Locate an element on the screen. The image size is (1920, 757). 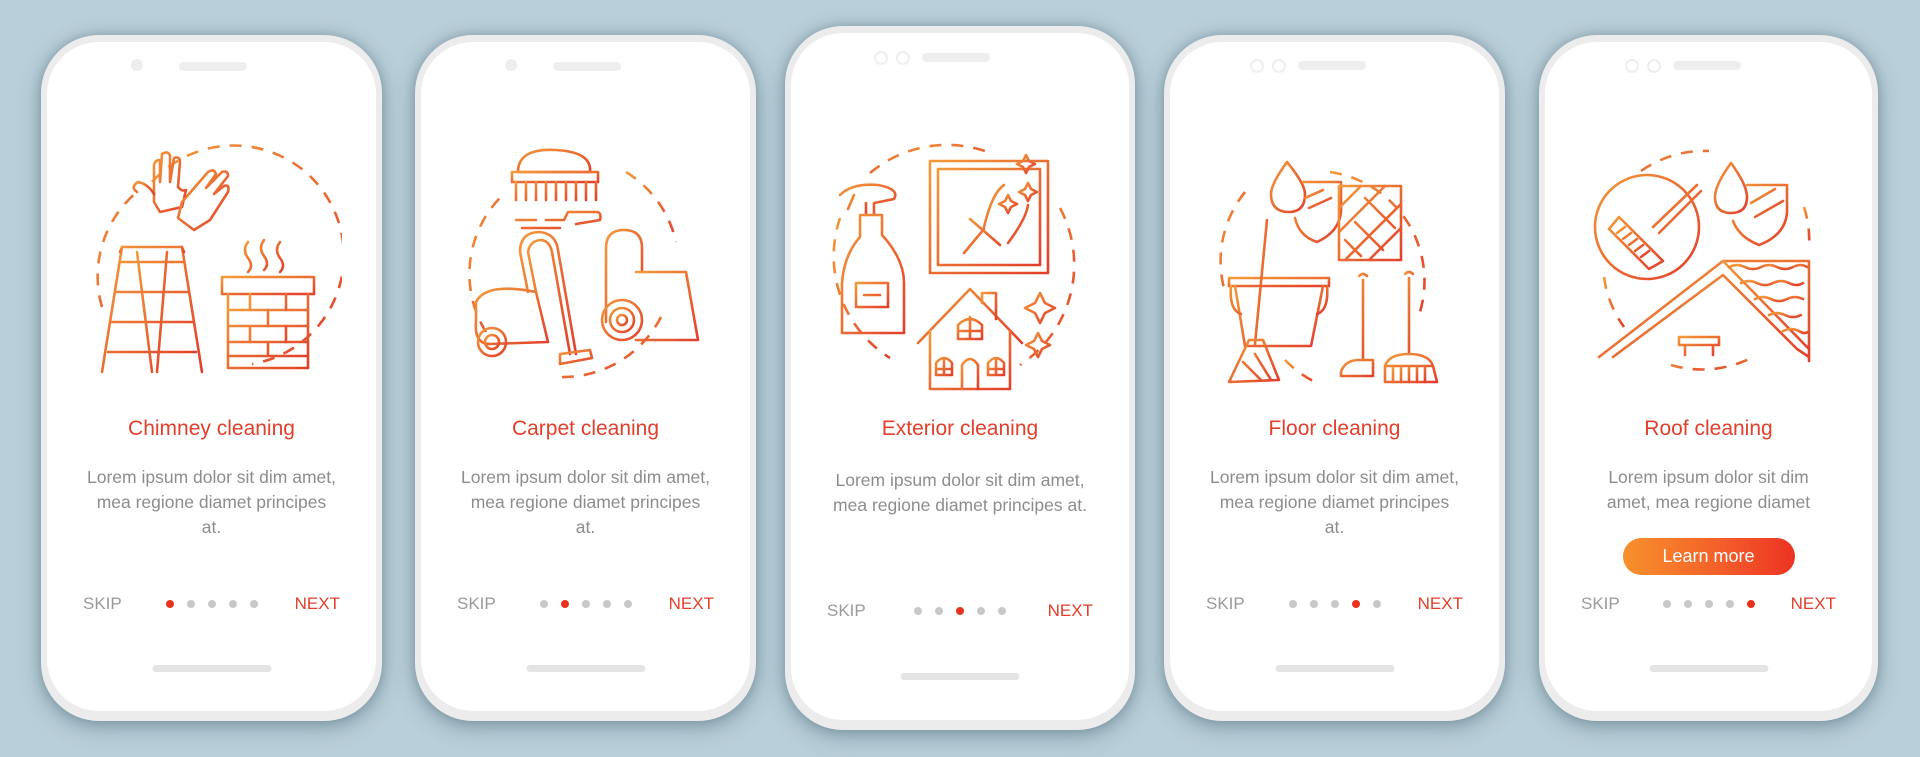
house-icon is located at coordinates (986, 339).